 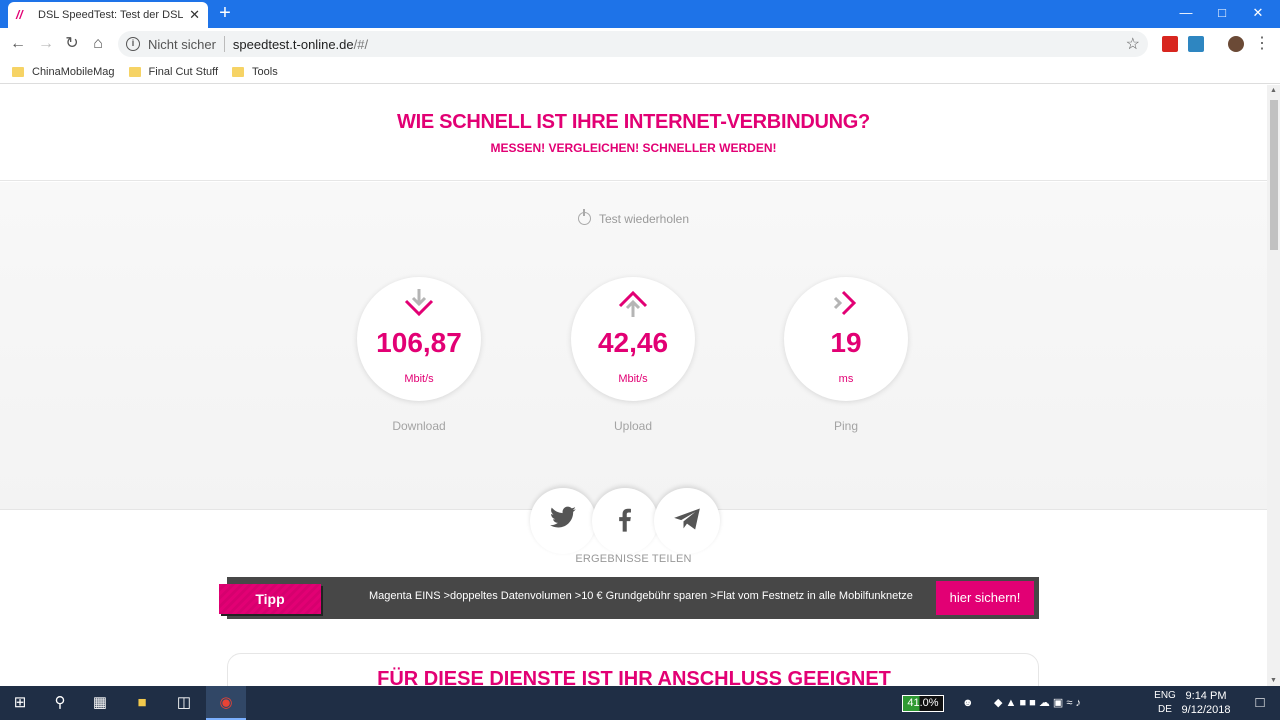 What do you see at coordinates (1196, 44) in the screenshot?
I see `extension-blue-icon` at bounding box center [1196, 44].